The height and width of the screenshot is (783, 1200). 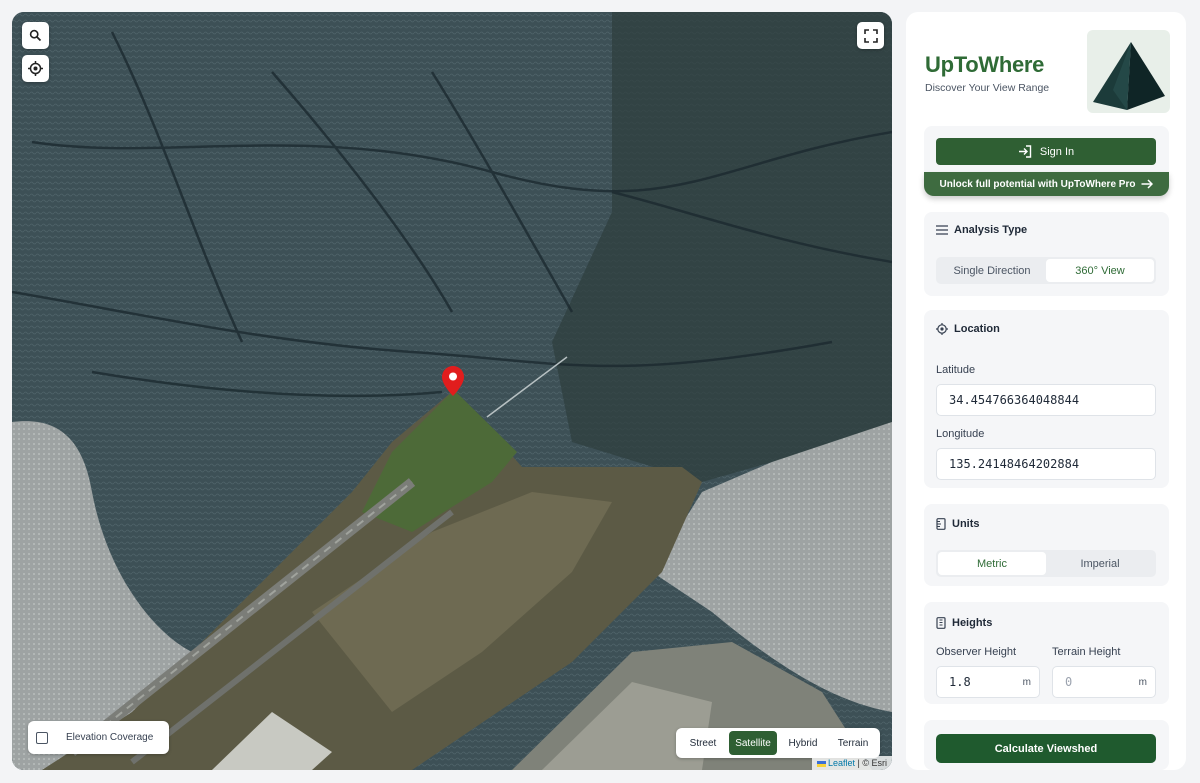 I want to click on arrow-right-icon, so click(x=1147, y=184).